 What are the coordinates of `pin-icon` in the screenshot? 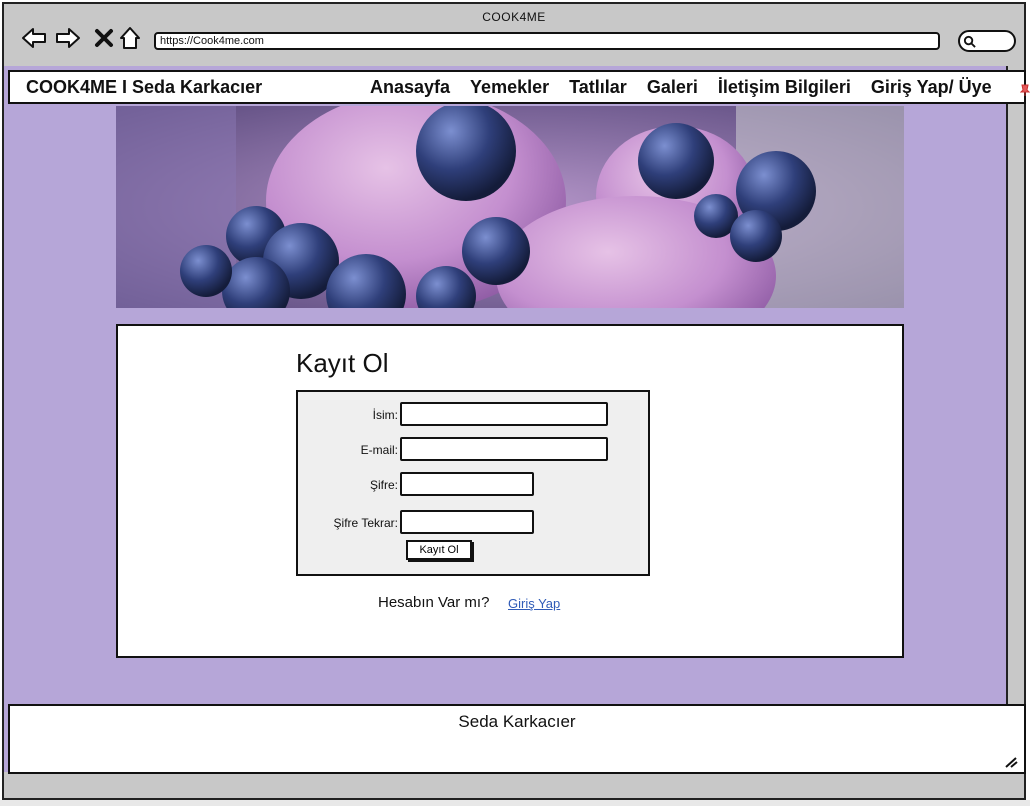 It's located at (1025, 90).